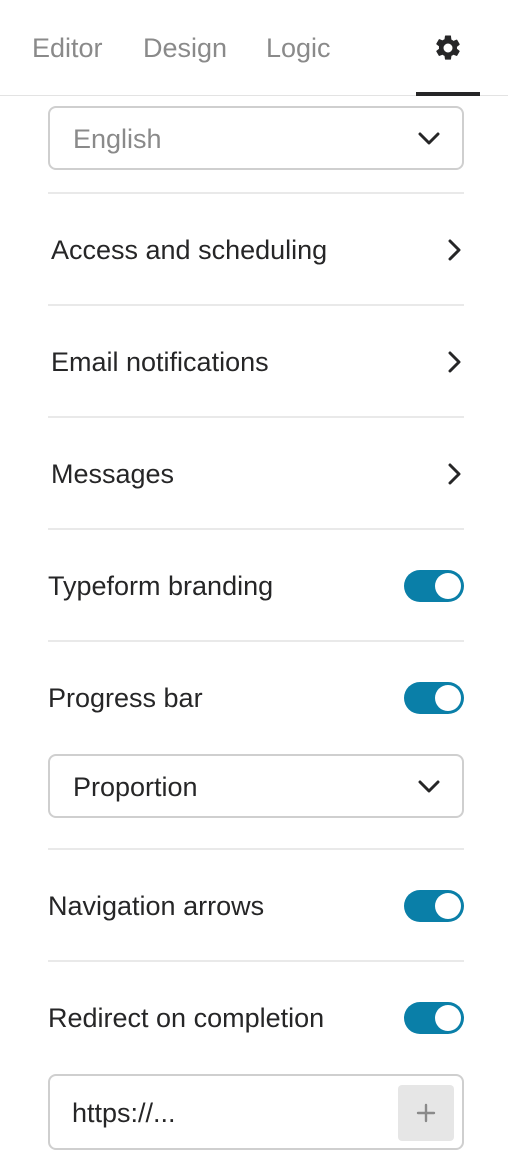 The image size is (508, 1172). What do you see at coordinates (232, 1113) in the screenshot?
I see `redirect-url-input` at bounding box center [232, 1113].